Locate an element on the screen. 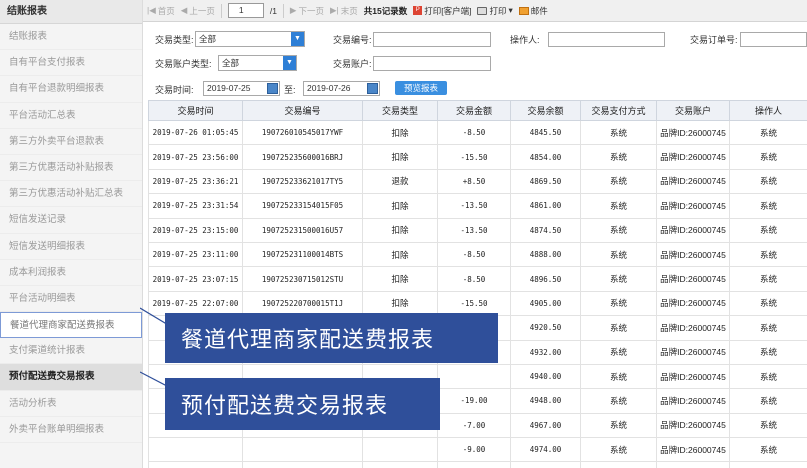 This screenshot has height=468, width=807. account-type-select: 全部 ▼ is located at coordinates (257, 63).